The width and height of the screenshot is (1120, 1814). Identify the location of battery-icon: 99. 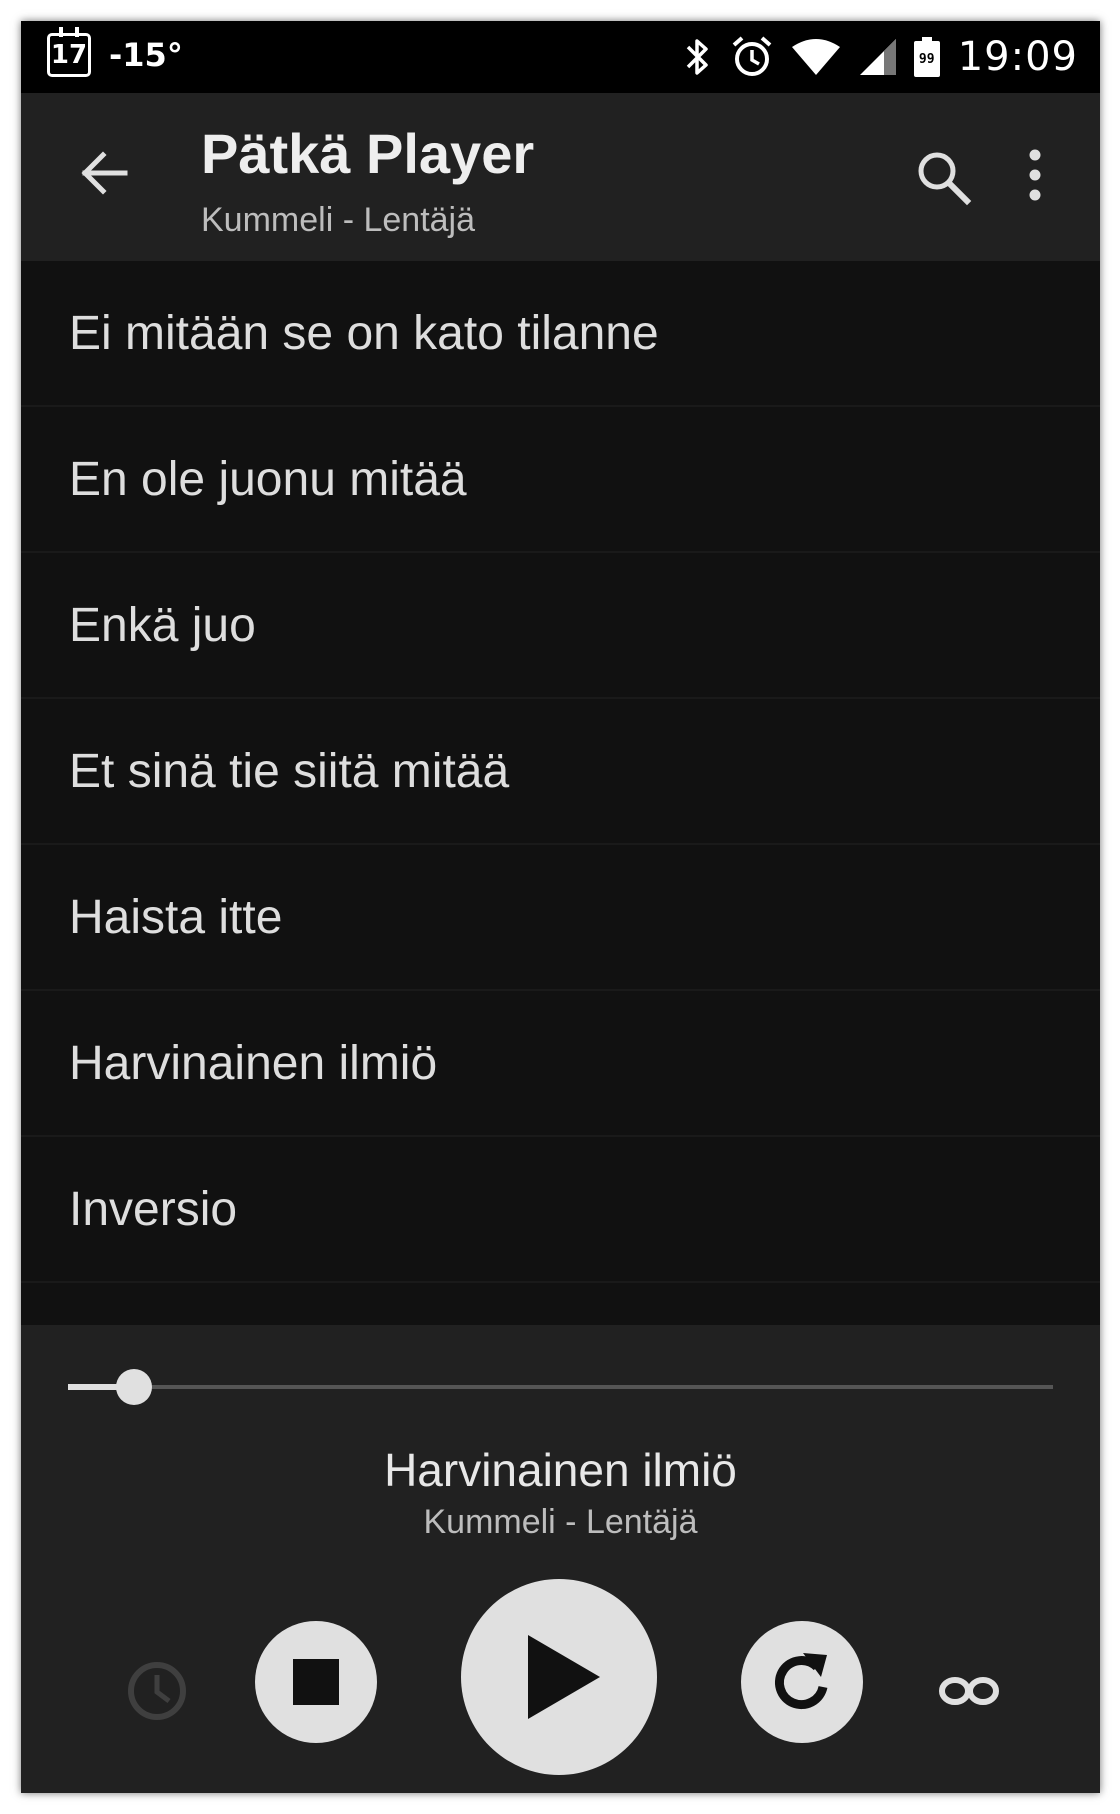
(926, 57).